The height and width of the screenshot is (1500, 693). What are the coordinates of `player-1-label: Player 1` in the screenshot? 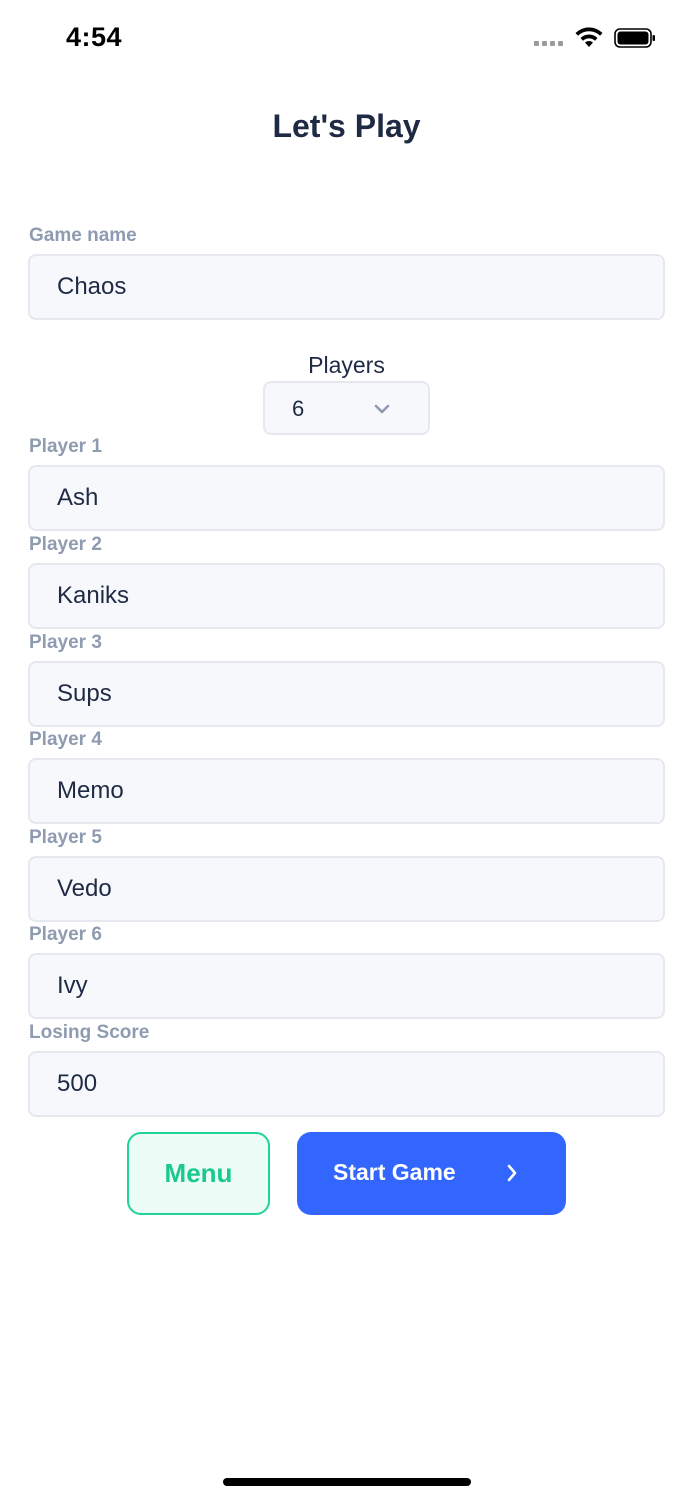 It's located at (65, 446).